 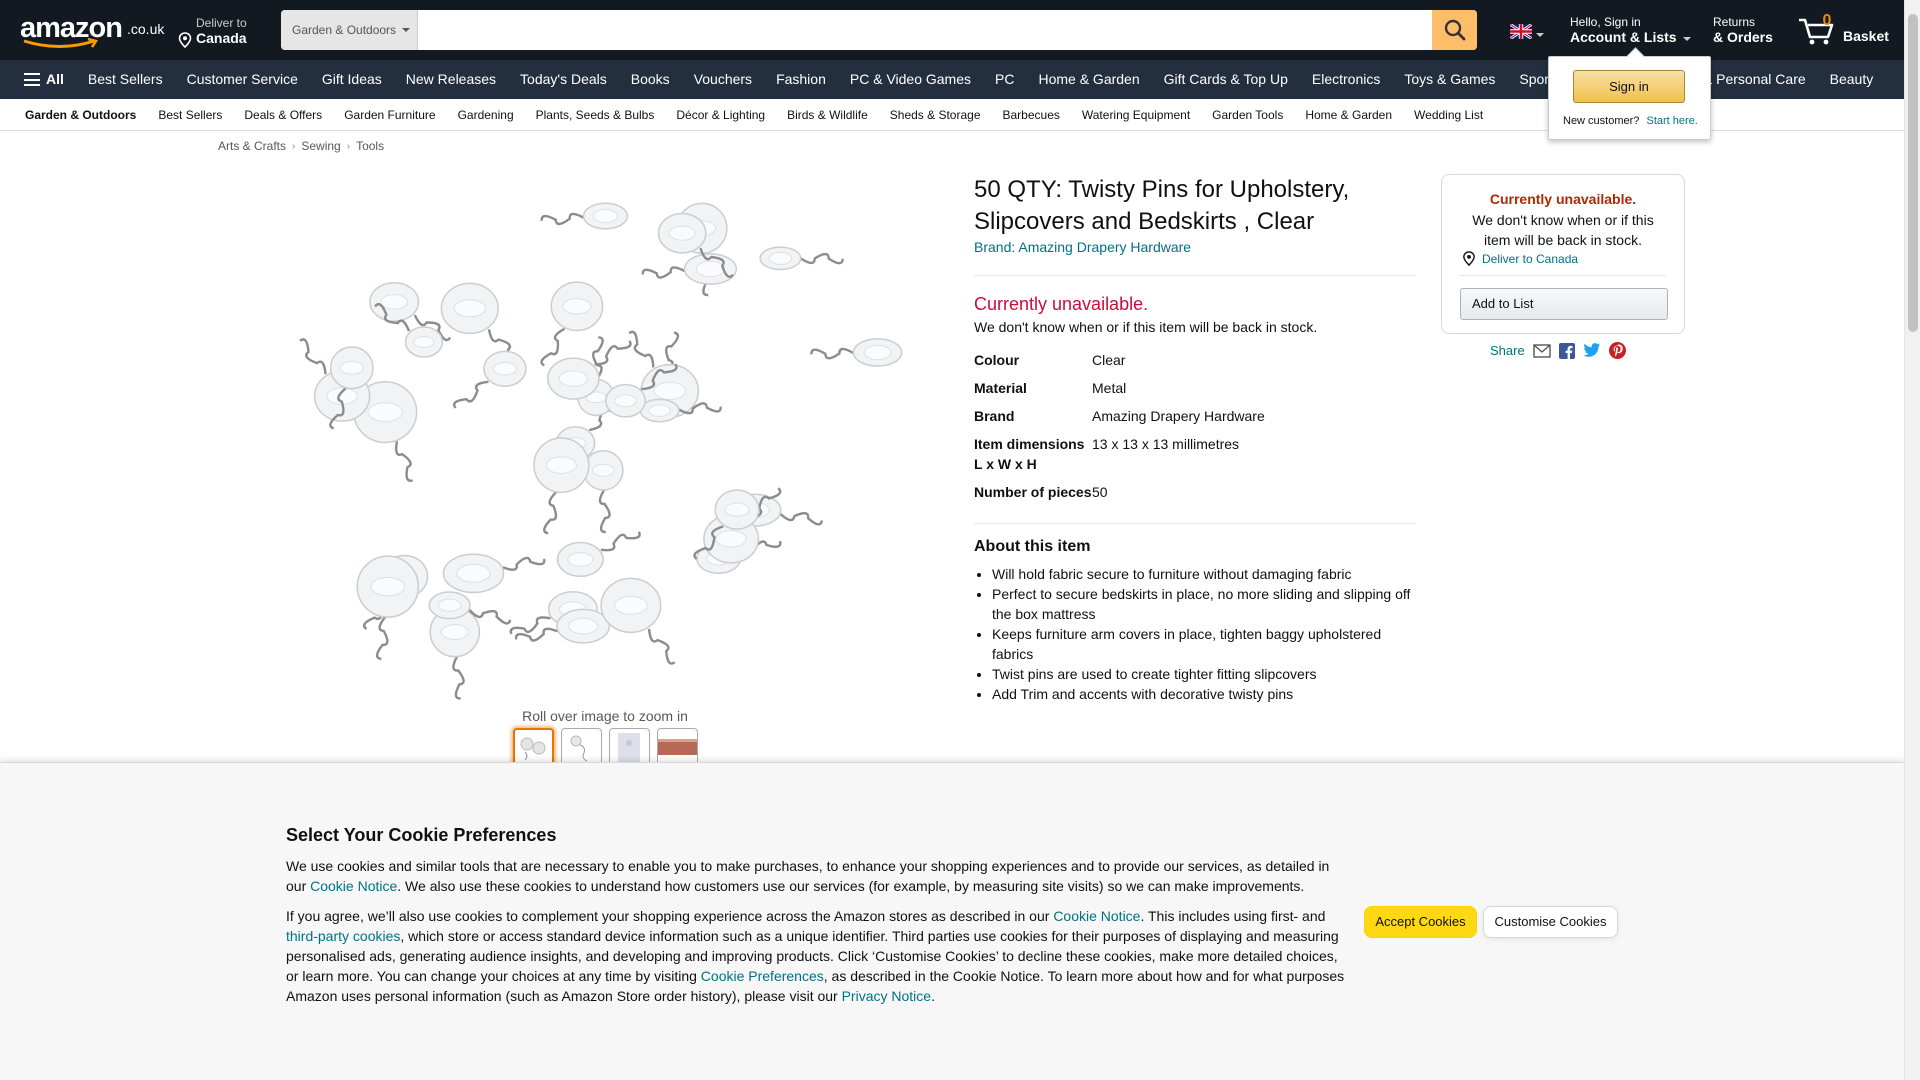 What do you see at coordinates (320, 146) in the screenshot?
I see `breadcrumb-item: Sewing` at bounding box center [320, 146].